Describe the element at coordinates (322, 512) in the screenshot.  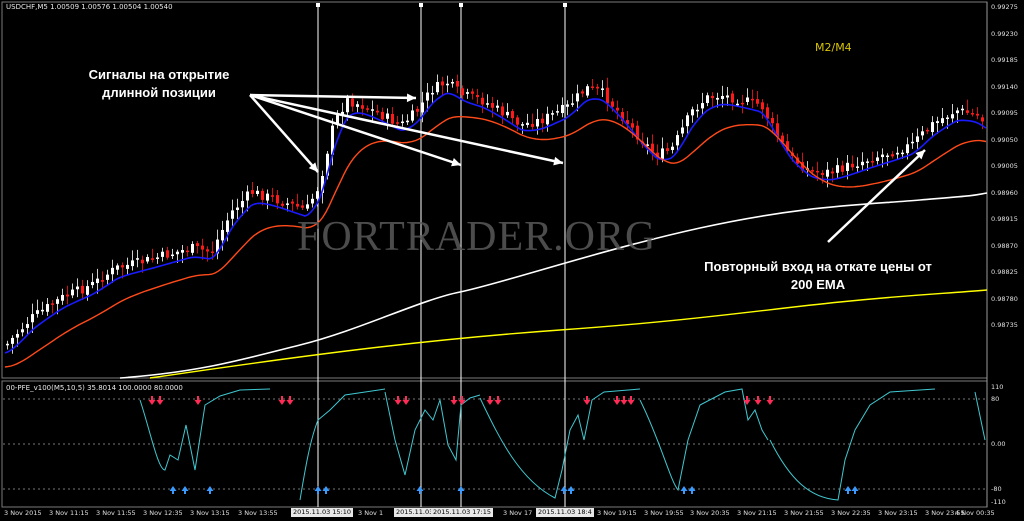
I see `crosshair-time-label: 2015.11.03 15:10` at that location.